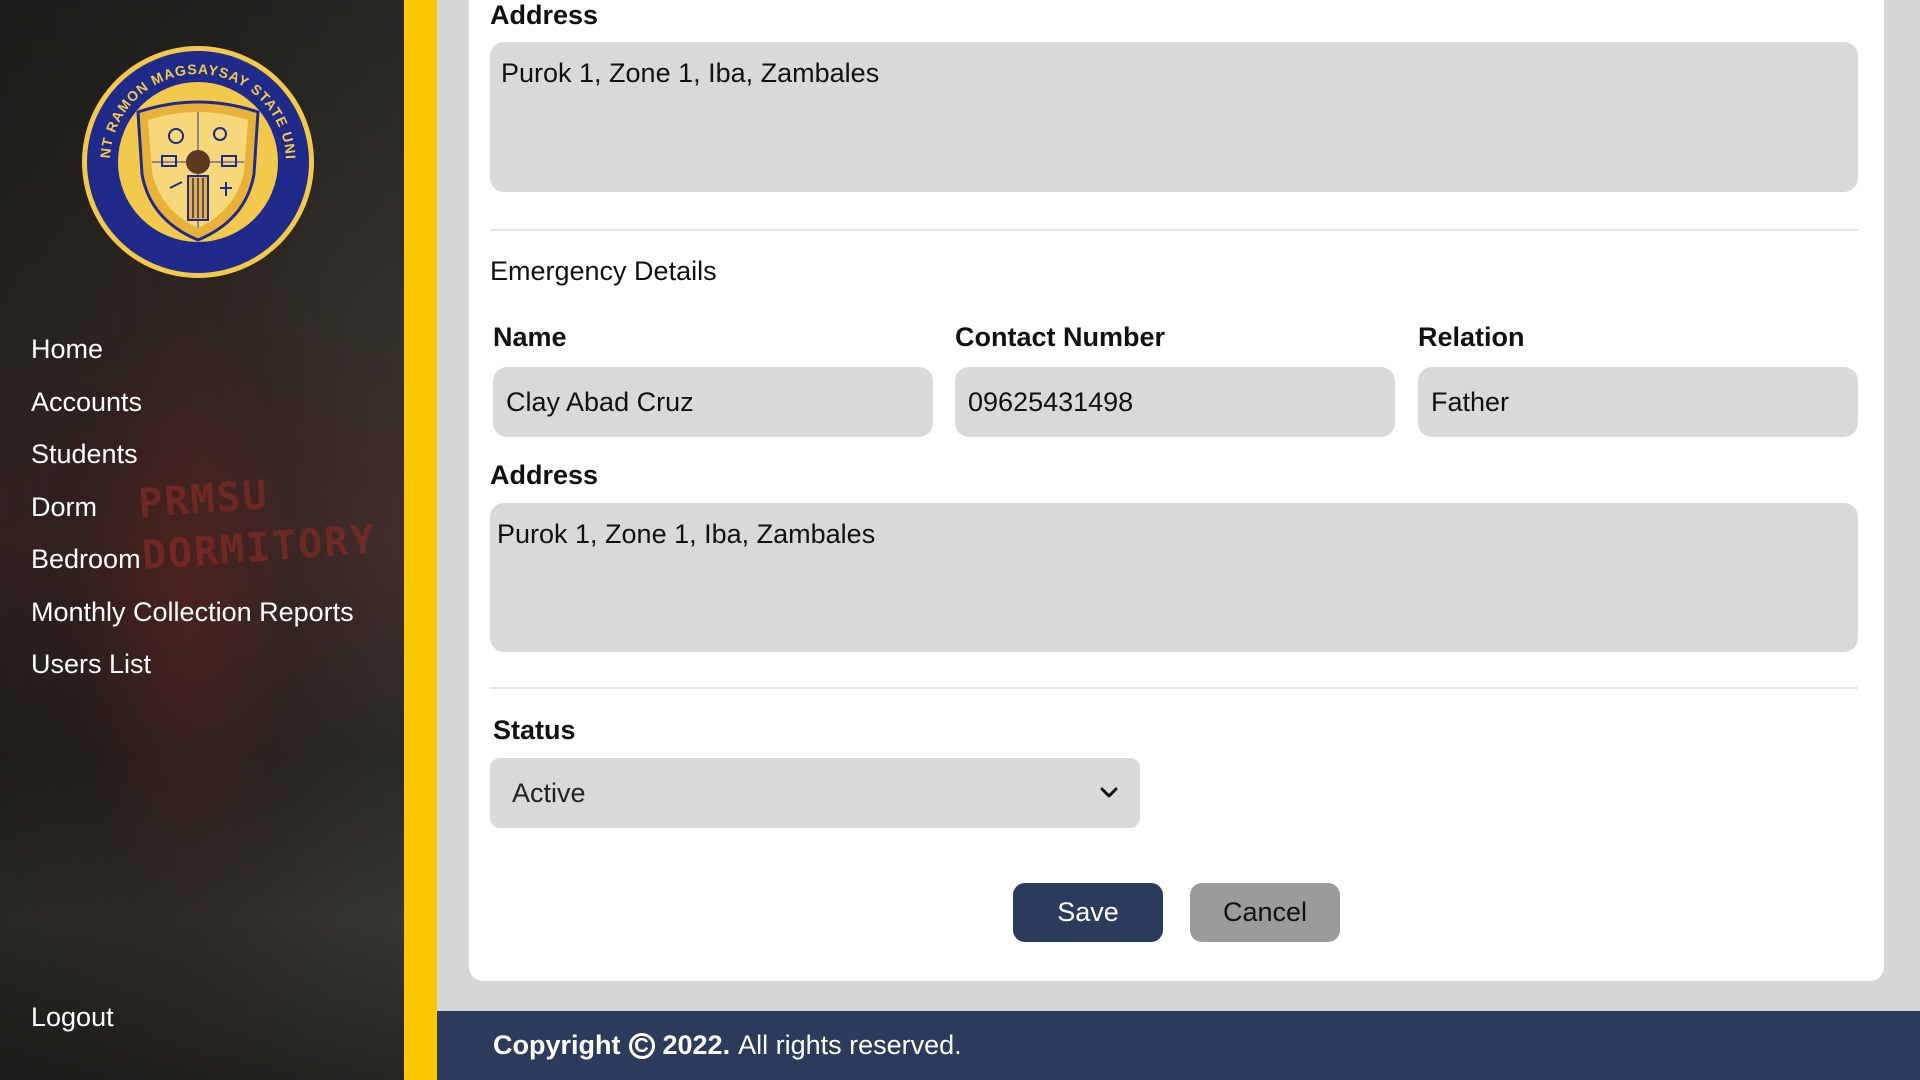 The height and width of the screenshot is (1080, 1920). I want to click on accent-bar, so click(420, 540).